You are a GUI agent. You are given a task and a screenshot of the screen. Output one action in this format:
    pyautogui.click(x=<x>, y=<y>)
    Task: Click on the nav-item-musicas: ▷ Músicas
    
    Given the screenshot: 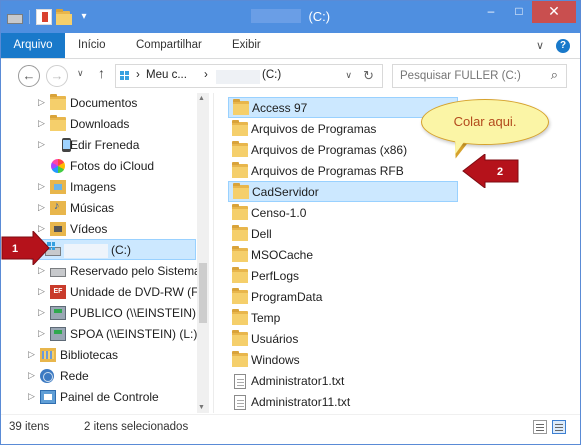 What is the action you would take?
    pyautogui.click(x=98, y=208)
    